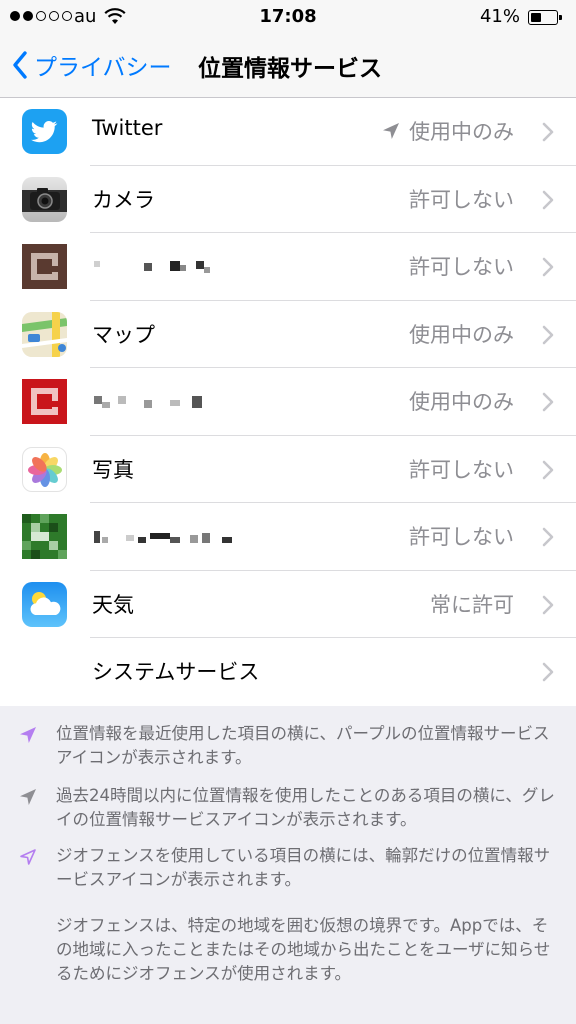 The width and height of the screenshot is (576, 1024). Describe the element at coordinates (20, 65) in the screenshot. I see `chevron-left-icon` at that location.